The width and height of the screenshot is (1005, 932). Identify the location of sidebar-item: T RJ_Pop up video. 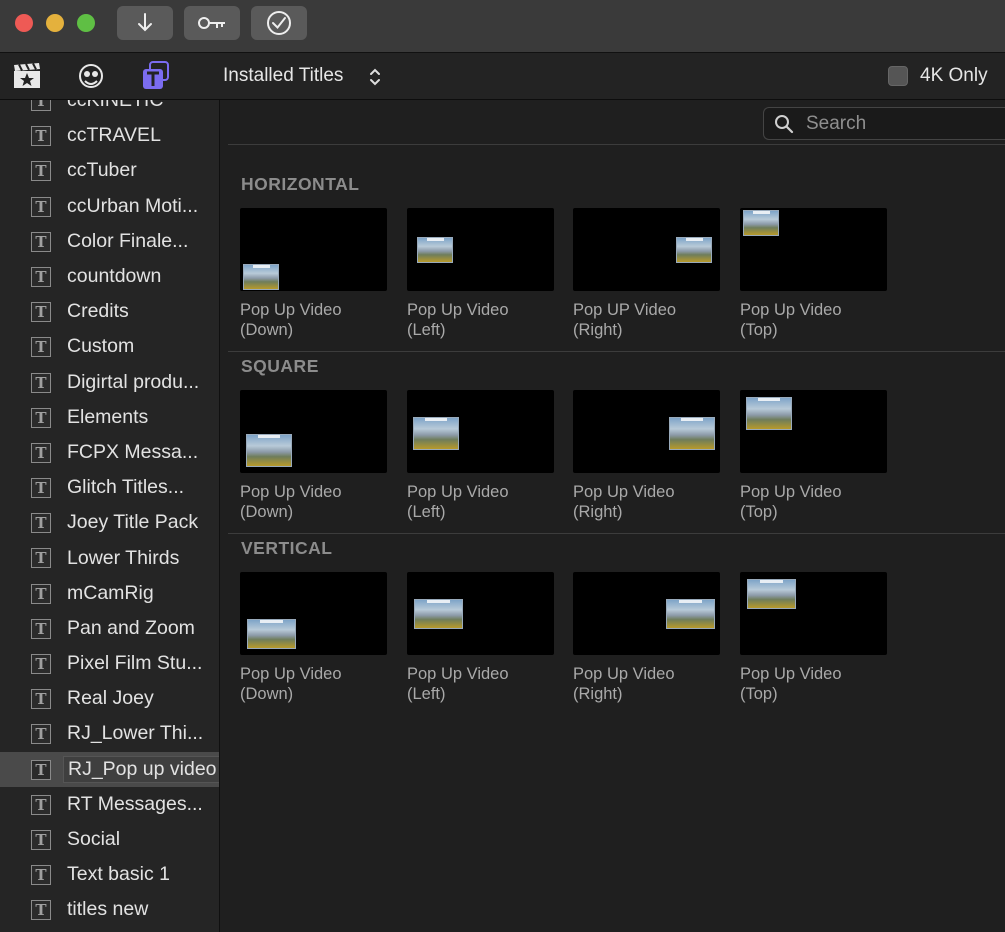
(109, 769).